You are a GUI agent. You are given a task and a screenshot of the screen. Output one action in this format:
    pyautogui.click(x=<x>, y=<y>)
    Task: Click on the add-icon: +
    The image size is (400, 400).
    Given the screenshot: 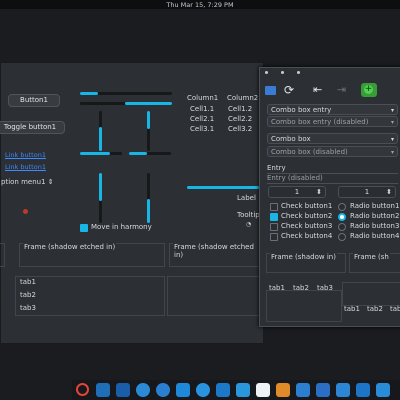 What is the action you would take?
    pyautogui.click(x=369, y=90)
    